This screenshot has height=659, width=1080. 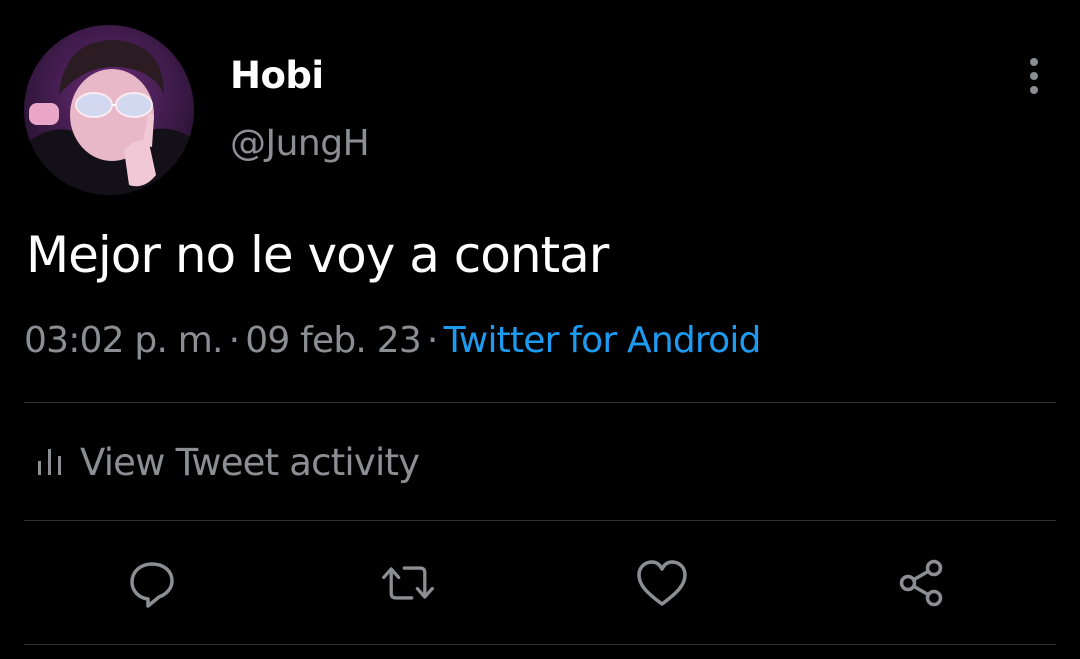 What do you see at coordinates (333, 340) in the screenshot?
I see `tweet-date: 09 feb. 23` at bounding box center [333, 340].